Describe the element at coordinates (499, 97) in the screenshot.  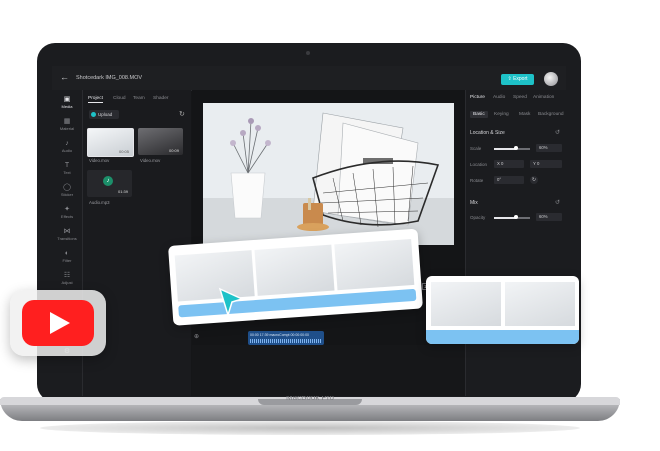
I see `tab-audio: Audio` at that location.